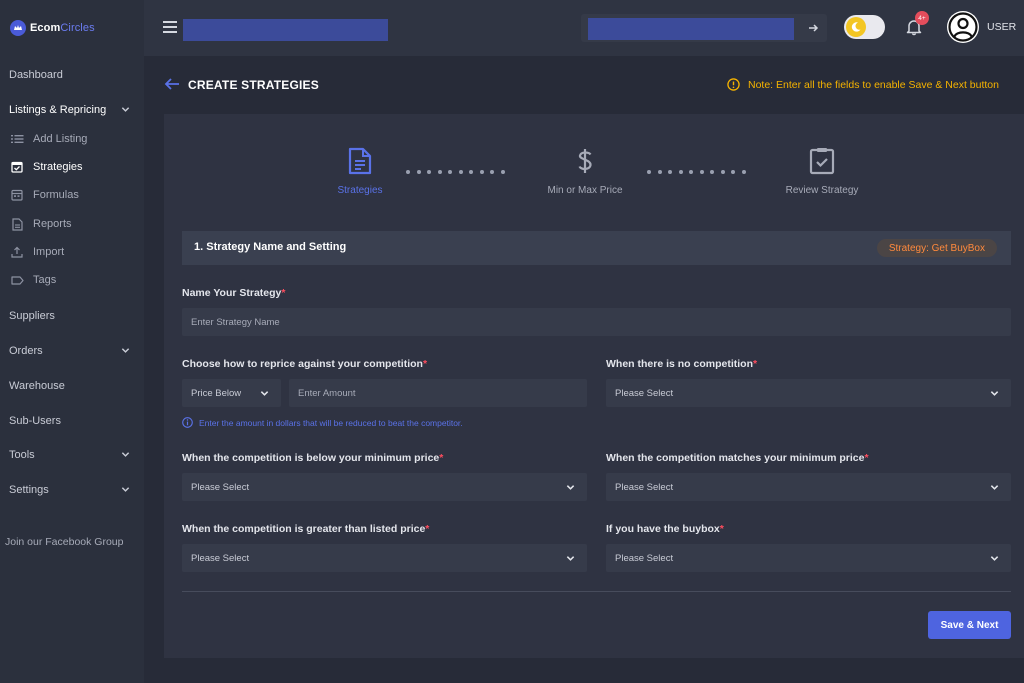 The width and height of the screenshot is (1024, 683). I want to click on user-icon, so click(963, 27).